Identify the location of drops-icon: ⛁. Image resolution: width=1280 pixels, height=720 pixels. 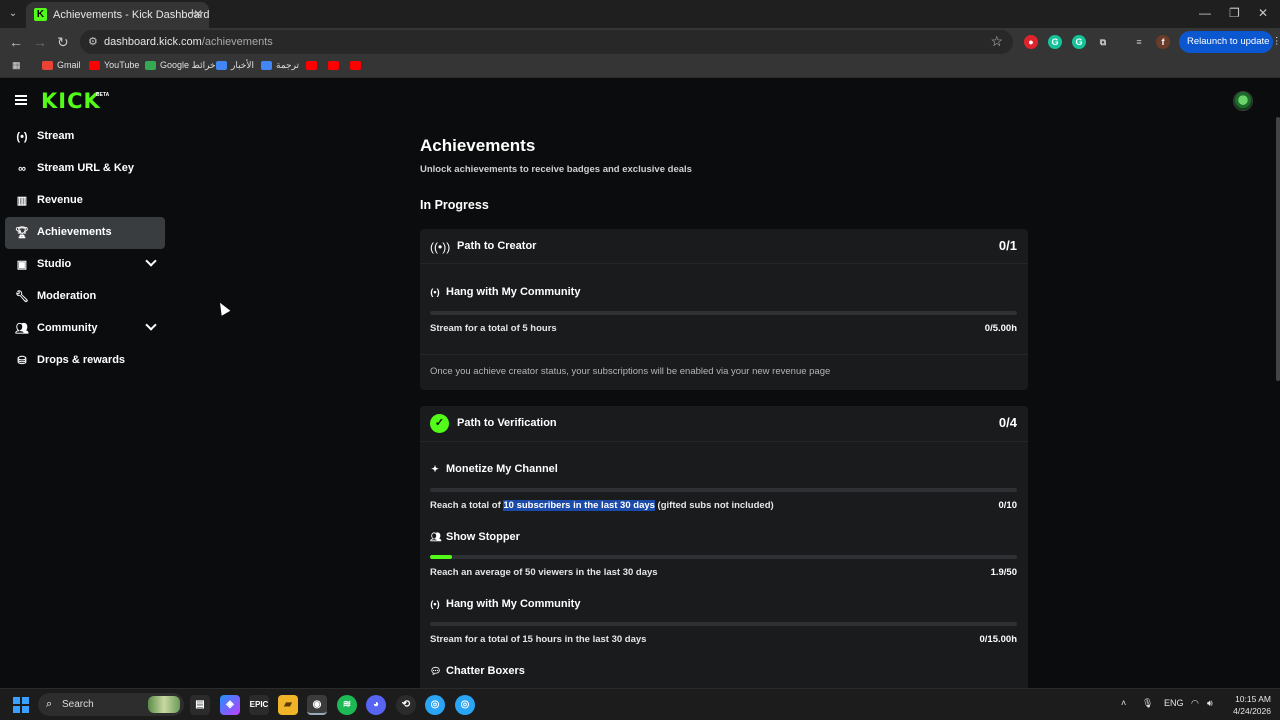
(22, 361).